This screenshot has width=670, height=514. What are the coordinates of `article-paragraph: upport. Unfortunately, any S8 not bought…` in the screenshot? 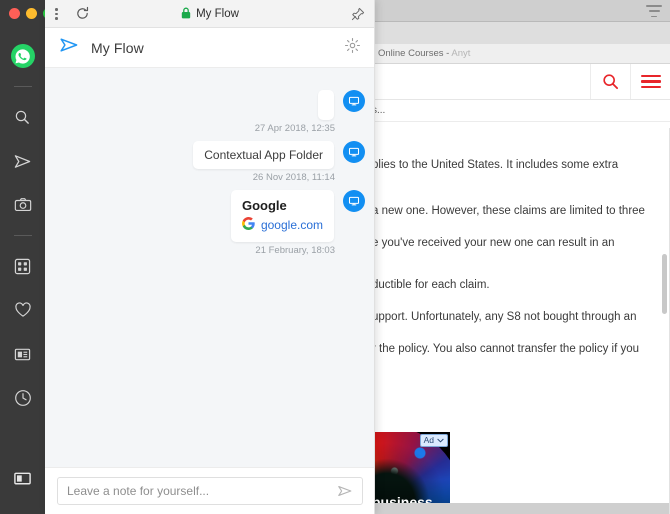 It's located at (504, 317).